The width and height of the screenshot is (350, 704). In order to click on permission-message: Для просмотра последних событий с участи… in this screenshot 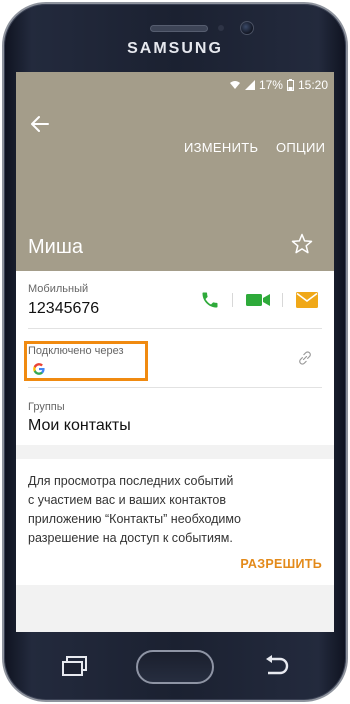, I will do `click(178, 510)`.